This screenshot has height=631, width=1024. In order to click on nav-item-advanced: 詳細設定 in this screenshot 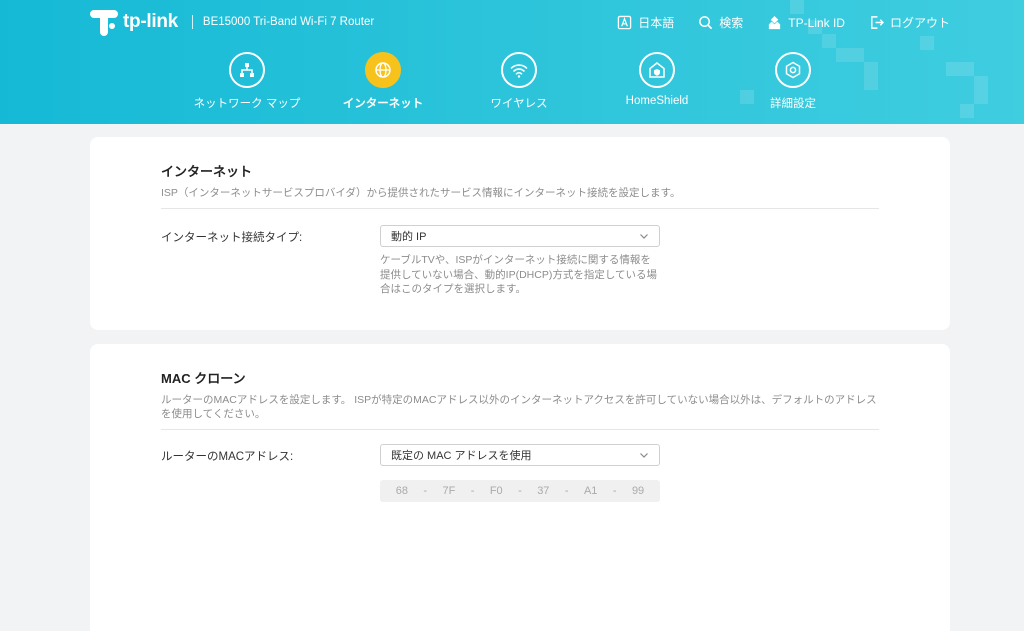, I will do `click(793, 81)`.